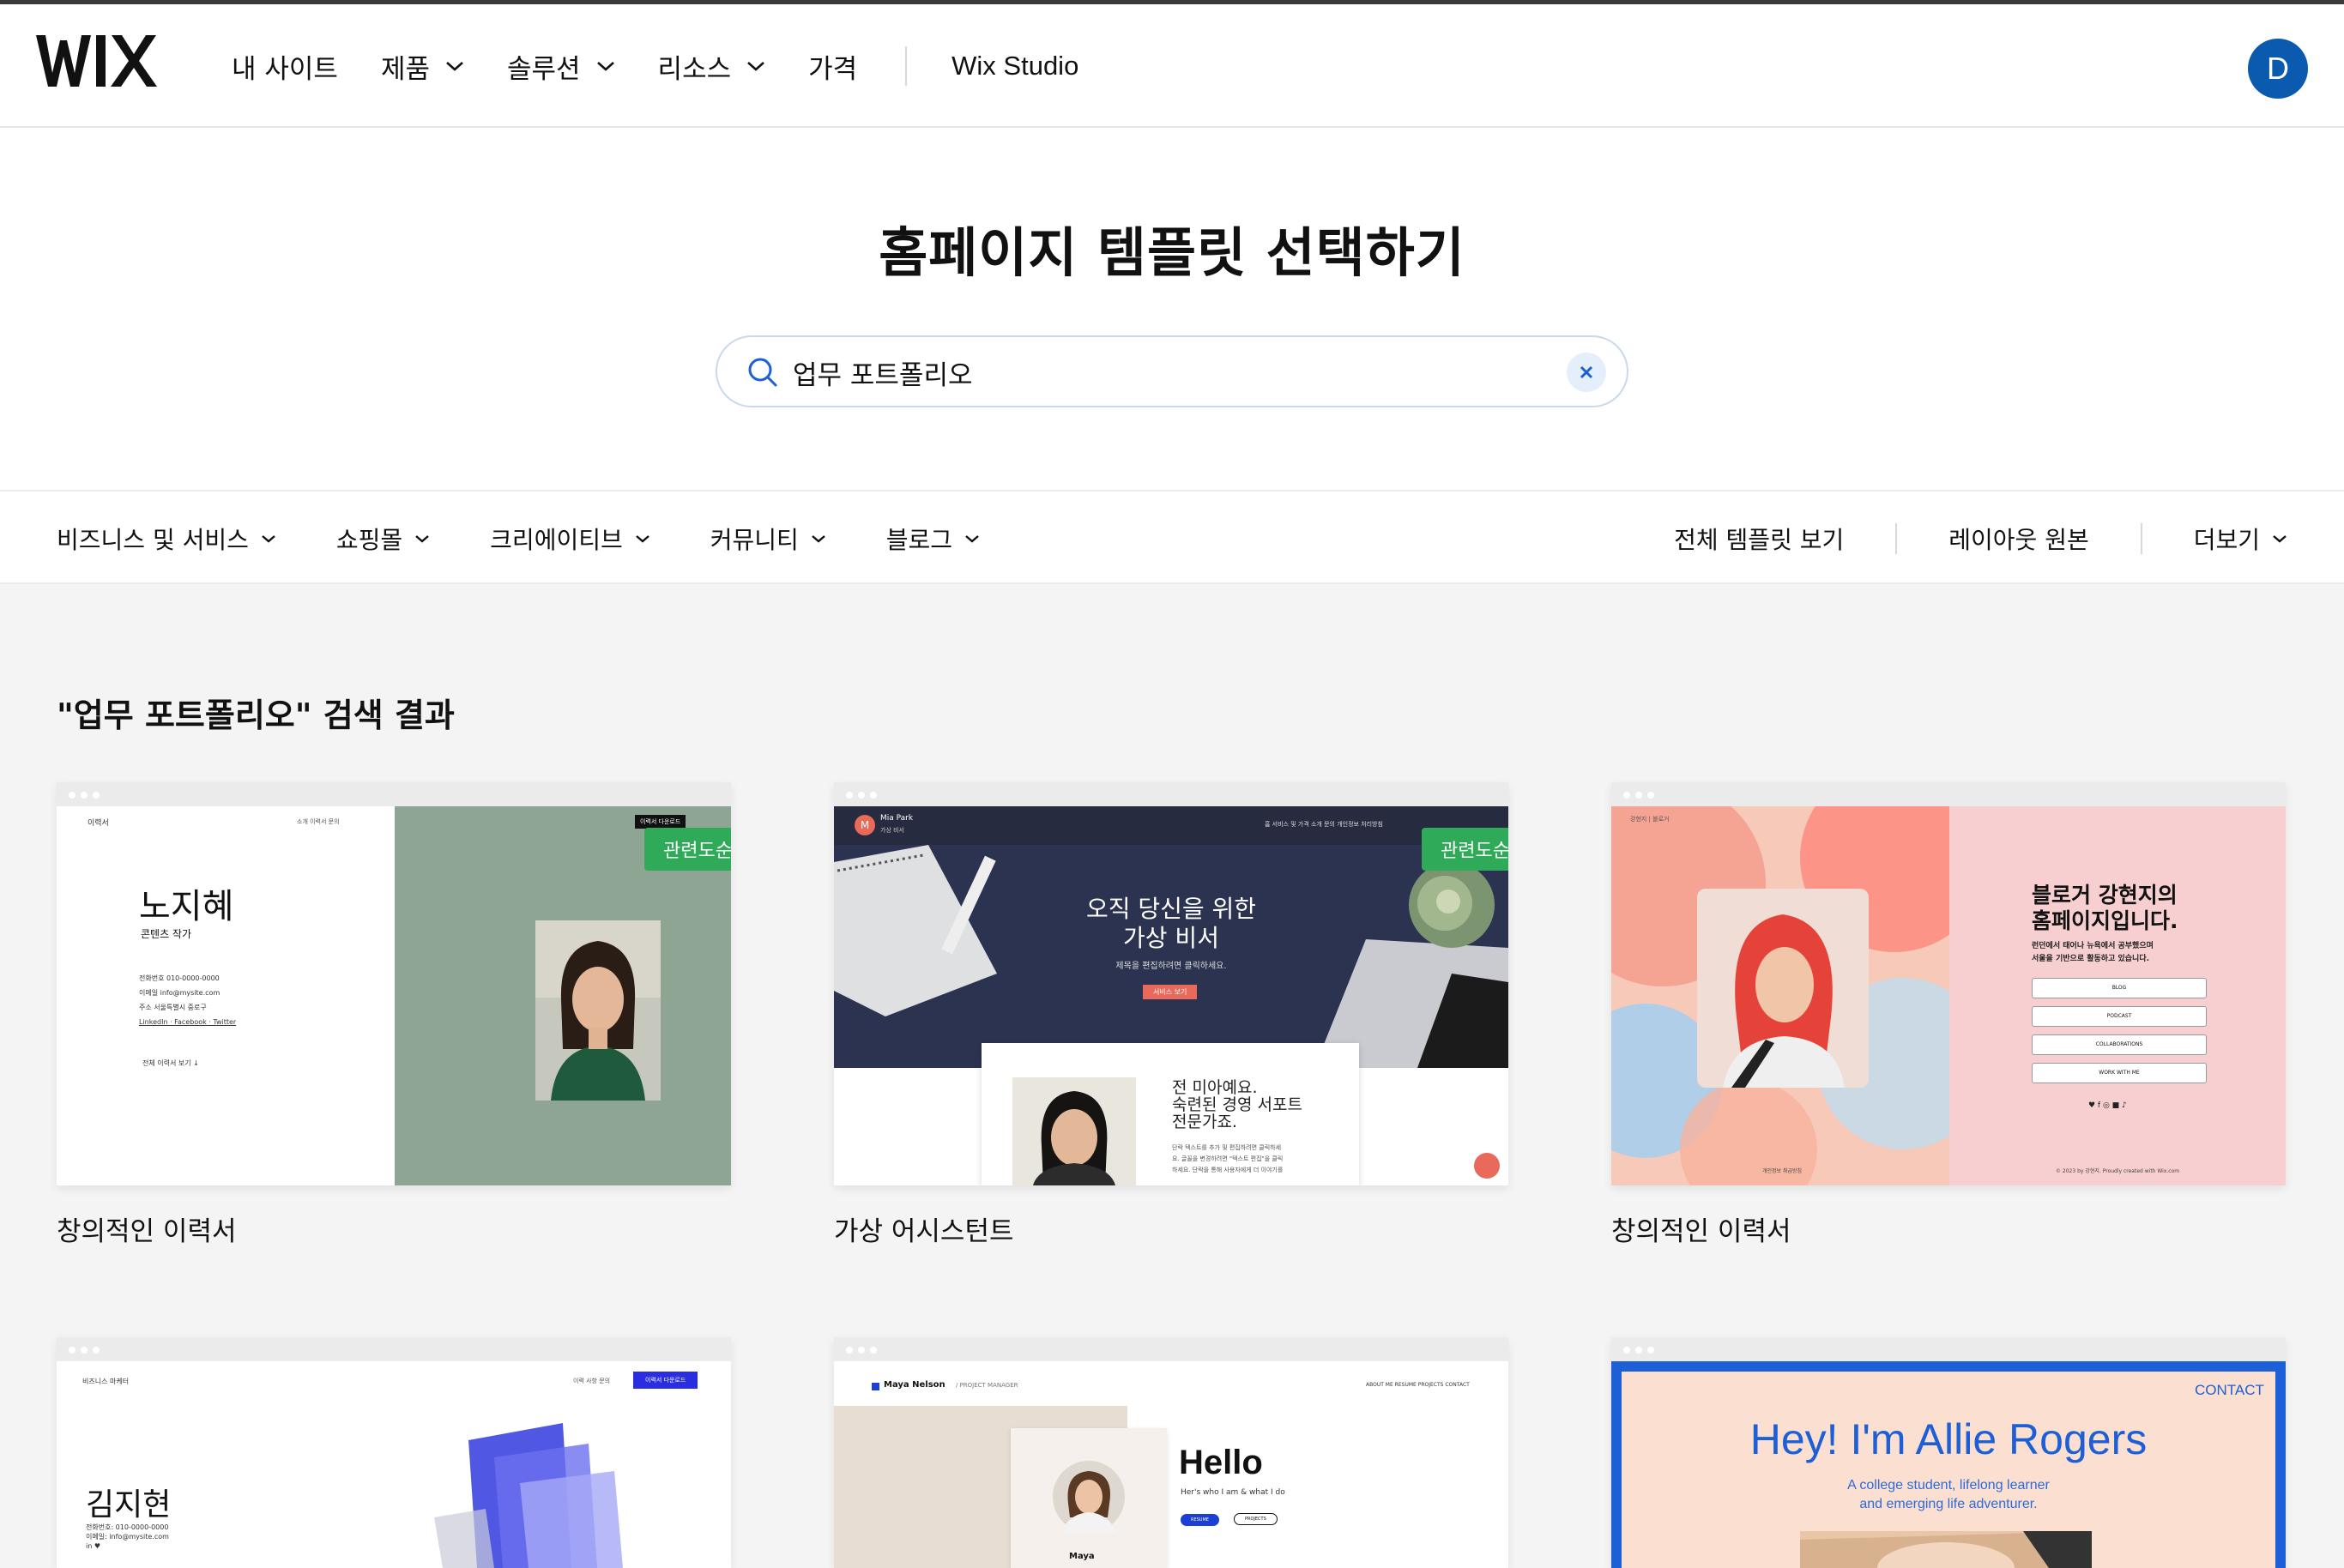 The height and width of the screenshot is (1568, 2344). Describe the element at coordinates (1948, 1486) in the screenshot. I see `preview-sub: A college student, lifelong learner` at that location.